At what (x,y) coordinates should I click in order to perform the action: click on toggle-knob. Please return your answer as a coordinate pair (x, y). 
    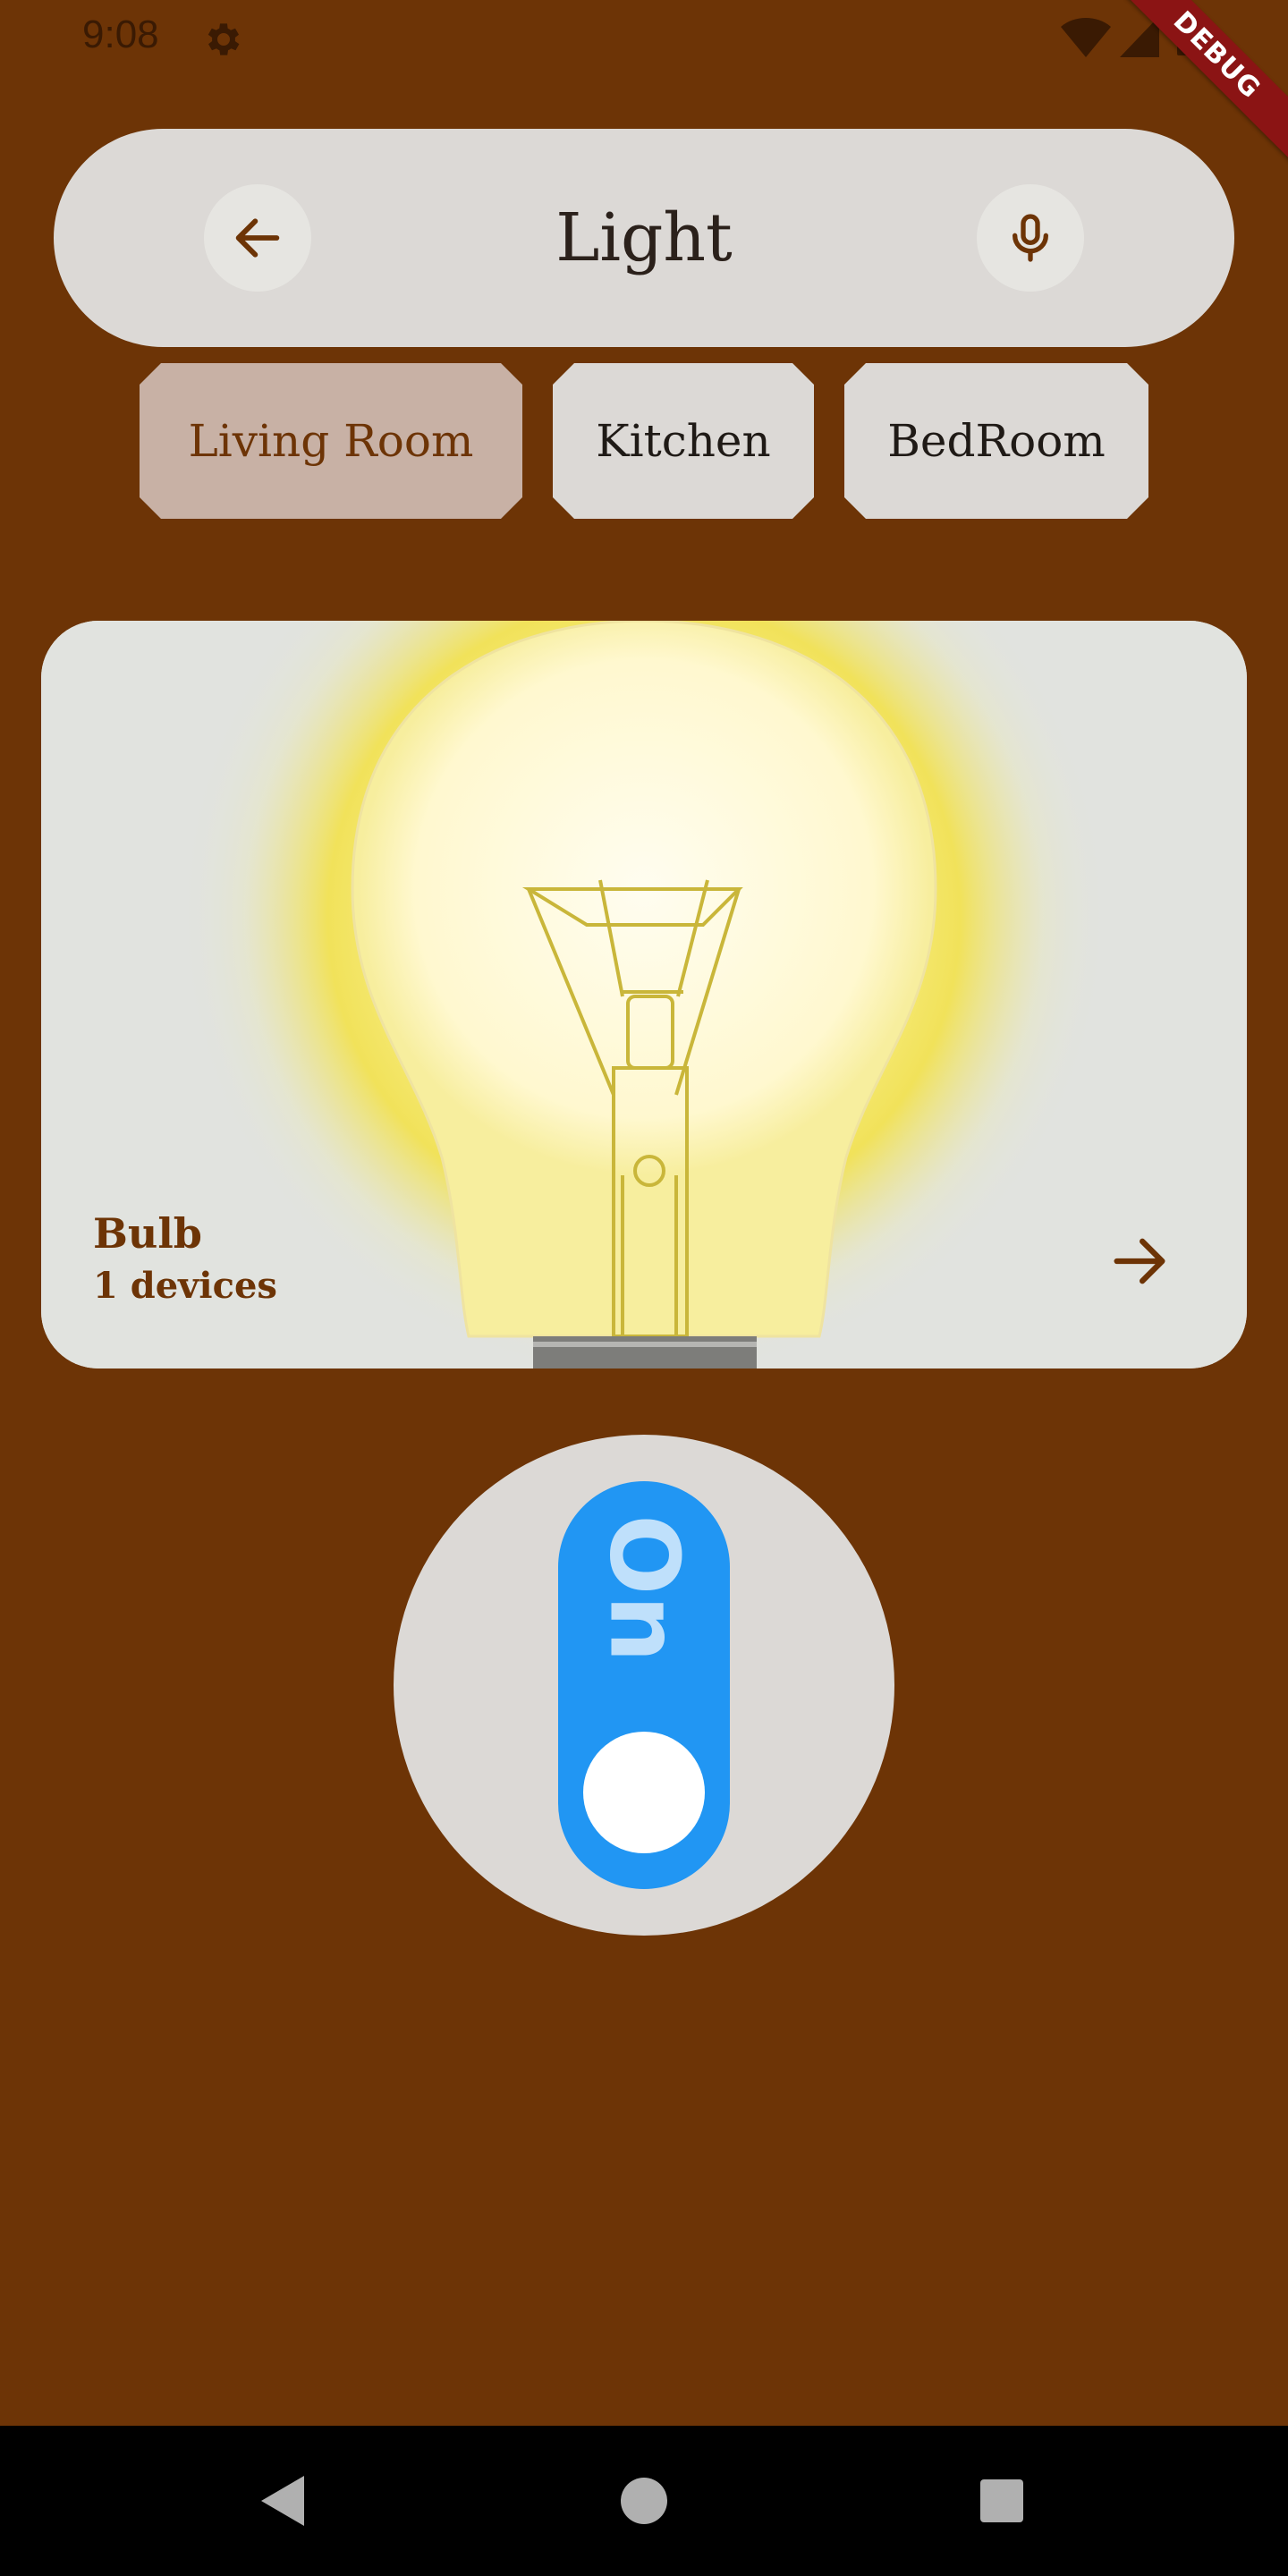
    Looking at the image, I should click on (644, 1792).